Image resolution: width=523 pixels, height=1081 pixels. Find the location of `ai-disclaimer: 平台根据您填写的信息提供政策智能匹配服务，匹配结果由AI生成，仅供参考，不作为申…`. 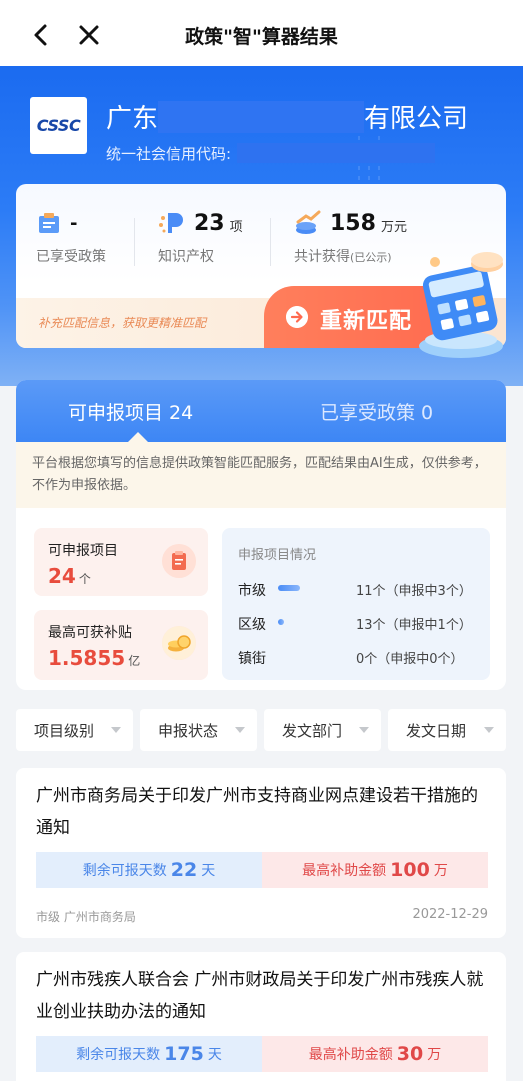

ai-disclaimer: 平台根据您填写的信息提供政策智能匹配服务，匹配结果由AI生成，仅供参考，不作为申… is located at coordinates (261, 475).